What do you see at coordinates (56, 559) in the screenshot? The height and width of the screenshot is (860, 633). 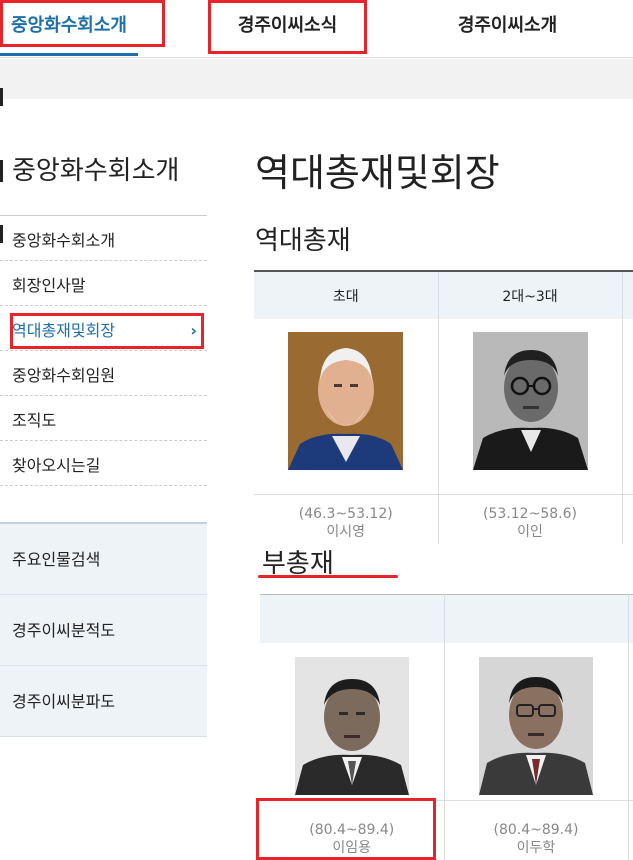 I see `sidebar-item-label: 주요인물검색` at bounding box center [56, 559].